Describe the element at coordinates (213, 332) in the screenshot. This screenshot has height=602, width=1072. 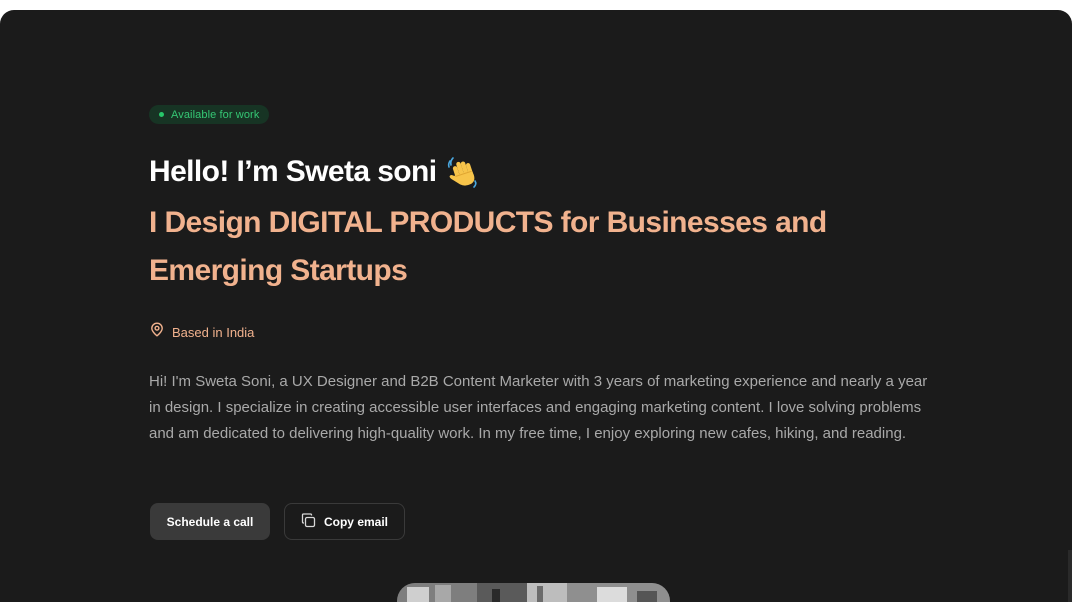
I see `location-text: Based in India` at that location.